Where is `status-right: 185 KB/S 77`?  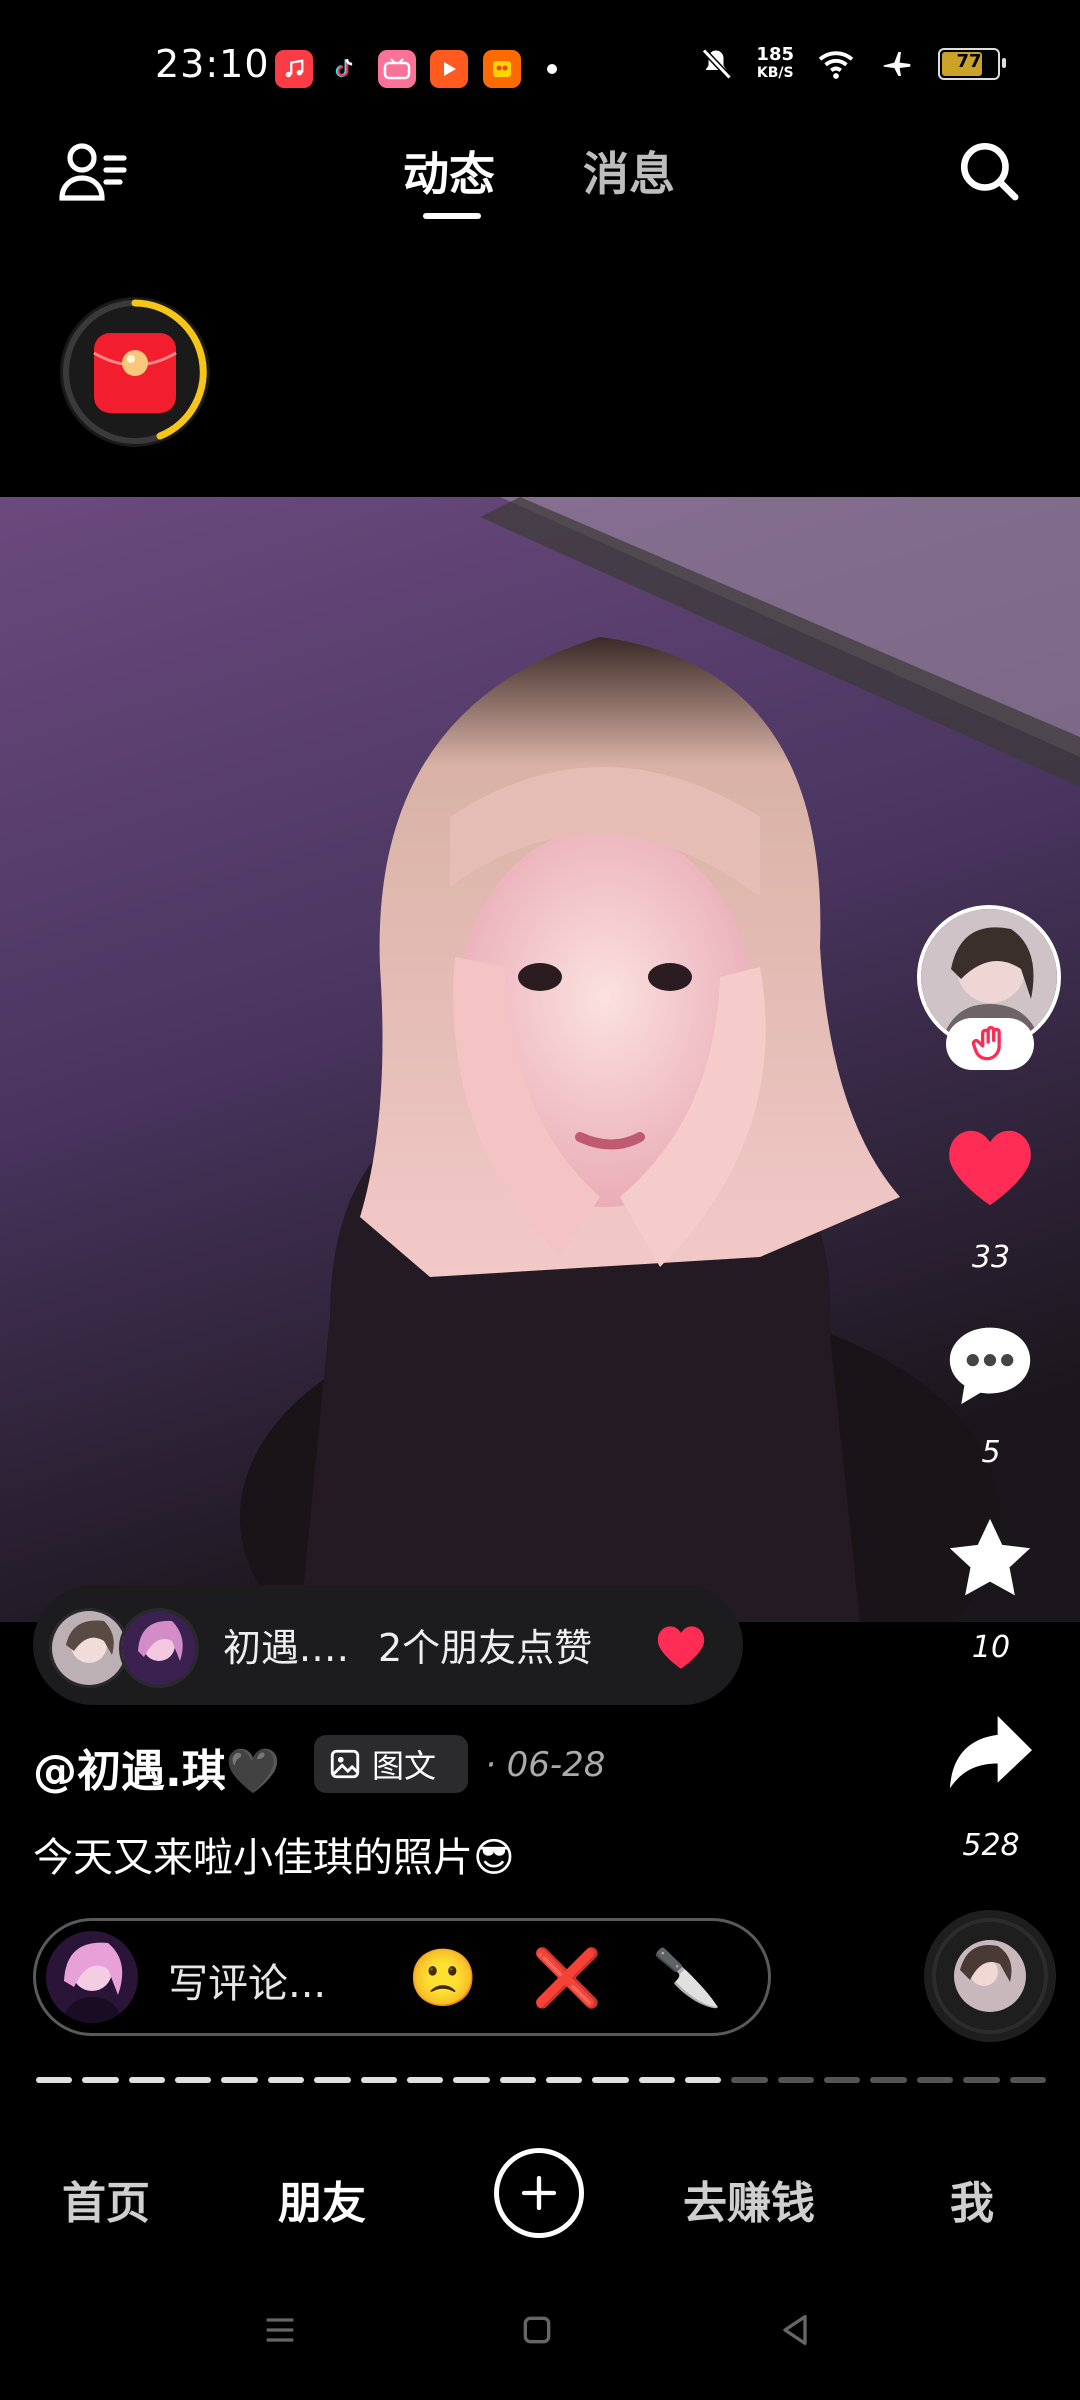
status-right: 185 KB/S 77 is located at coordinates (852, 63).